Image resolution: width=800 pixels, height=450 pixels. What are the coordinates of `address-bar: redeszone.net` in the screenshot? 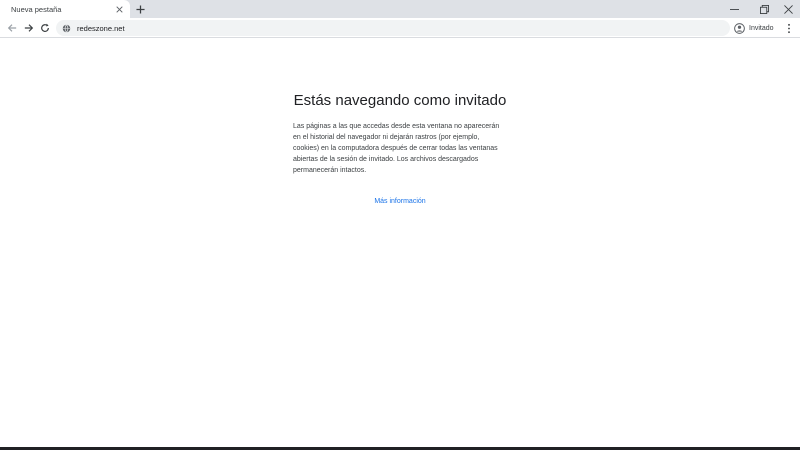 It's located at (393, 28).